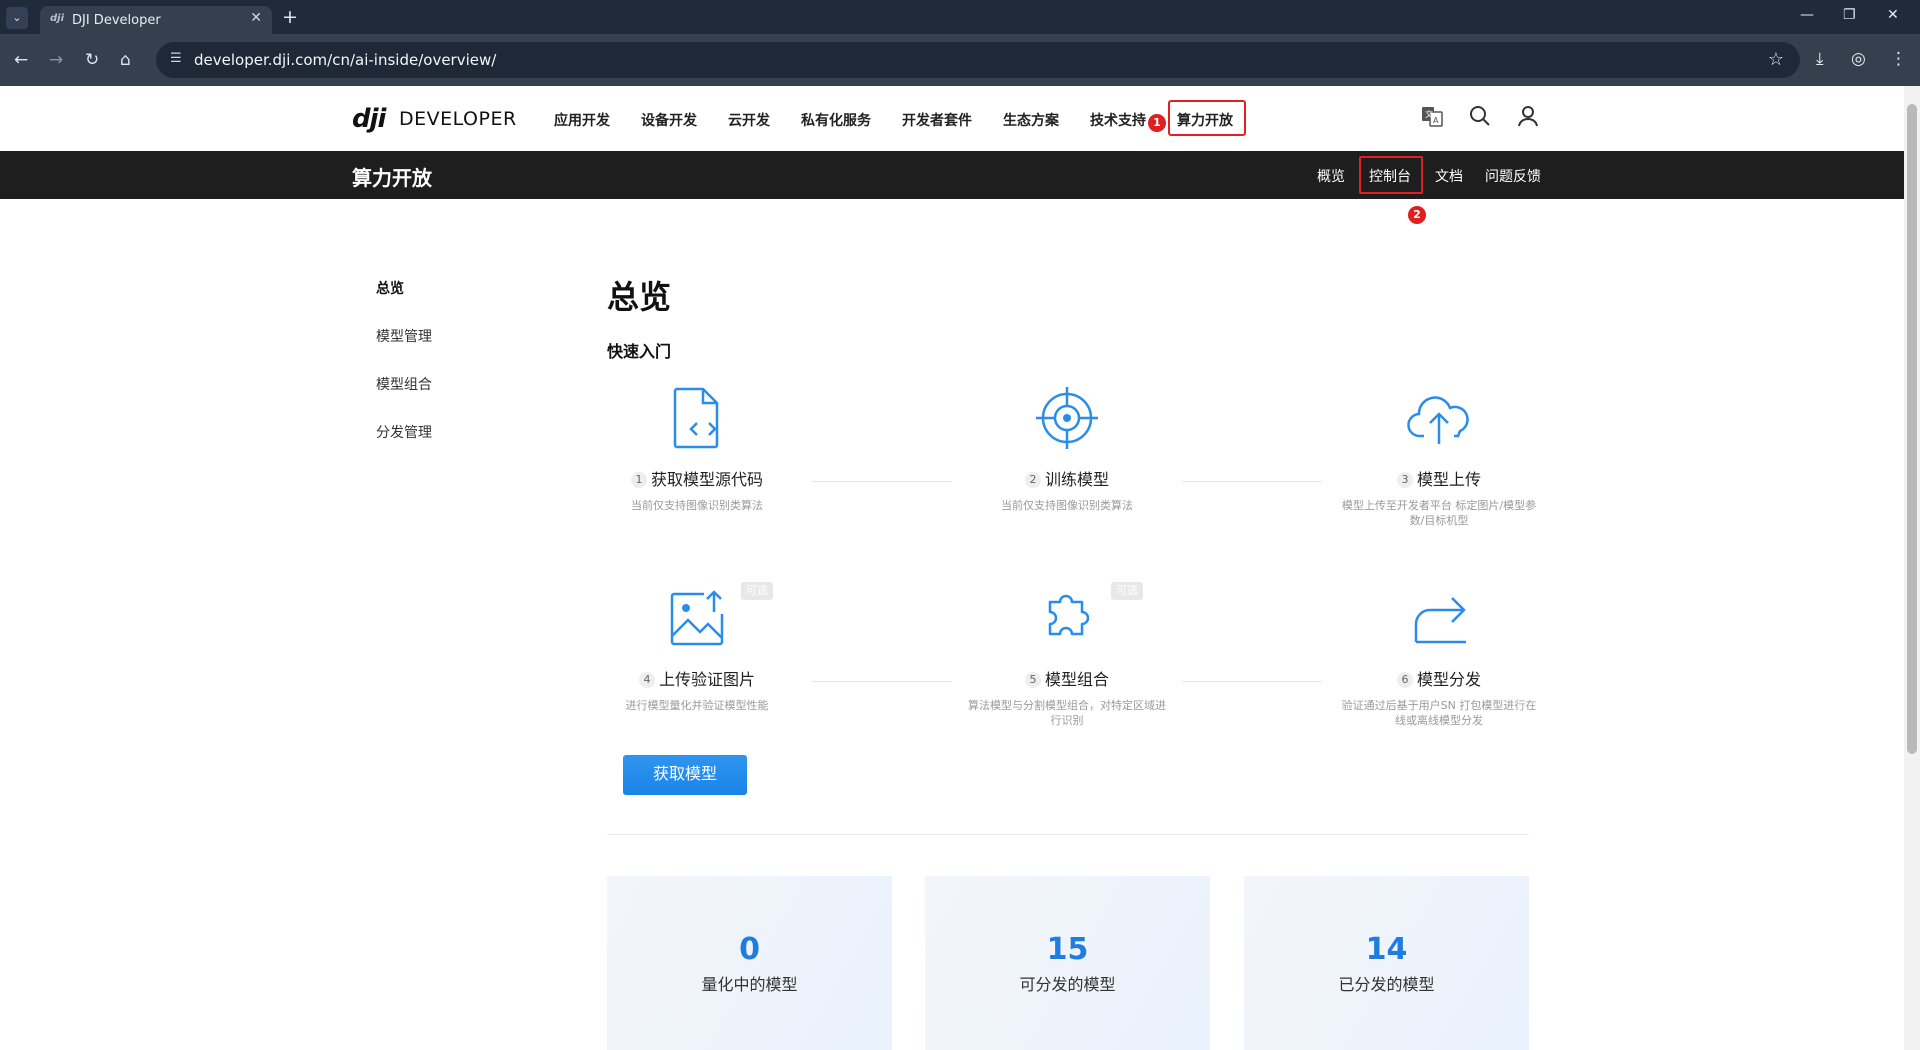  What do you see at coordinates (1067, 984) in the screenshot?
I see `stat-label: 可分发的模型` at bounding box center [1067, 984].